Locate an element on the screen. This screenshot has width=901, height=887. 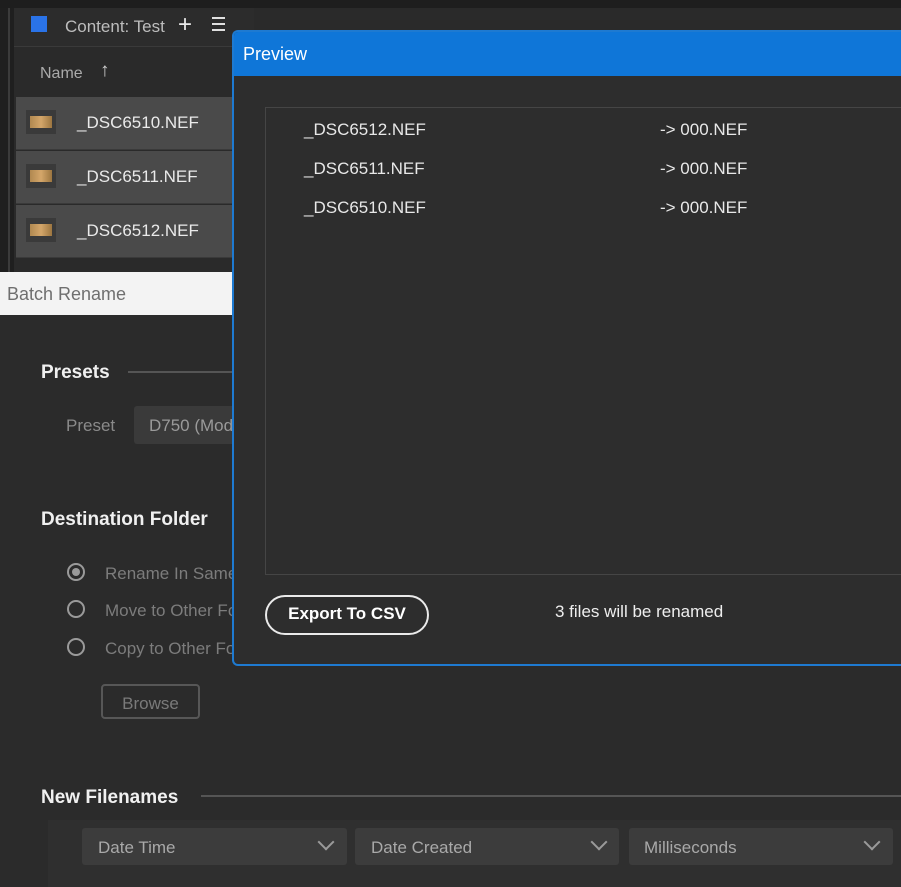
column-header-name: Name is located at coordinates (61, 74).